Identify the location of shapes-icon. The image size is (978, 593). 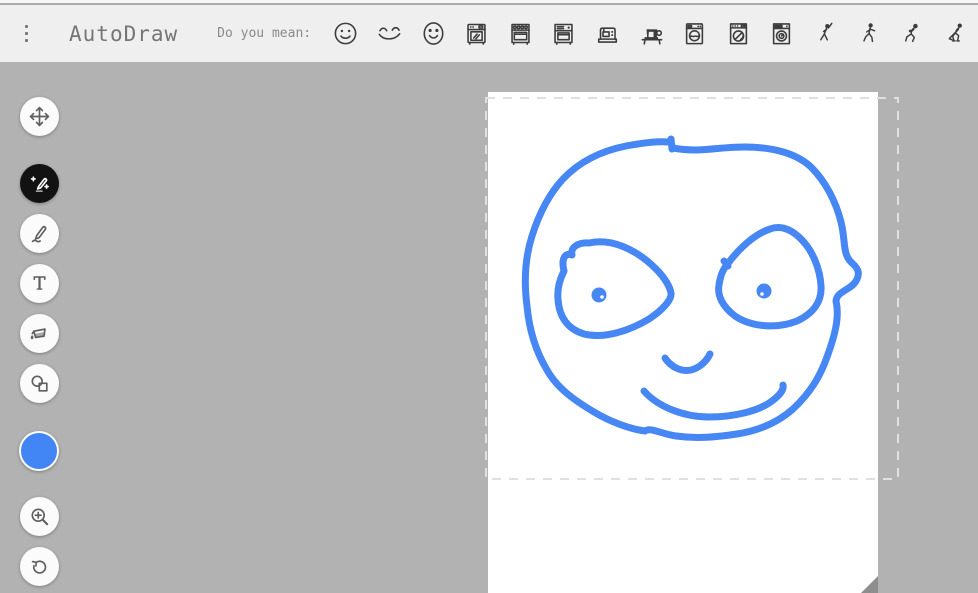
(39, 383).